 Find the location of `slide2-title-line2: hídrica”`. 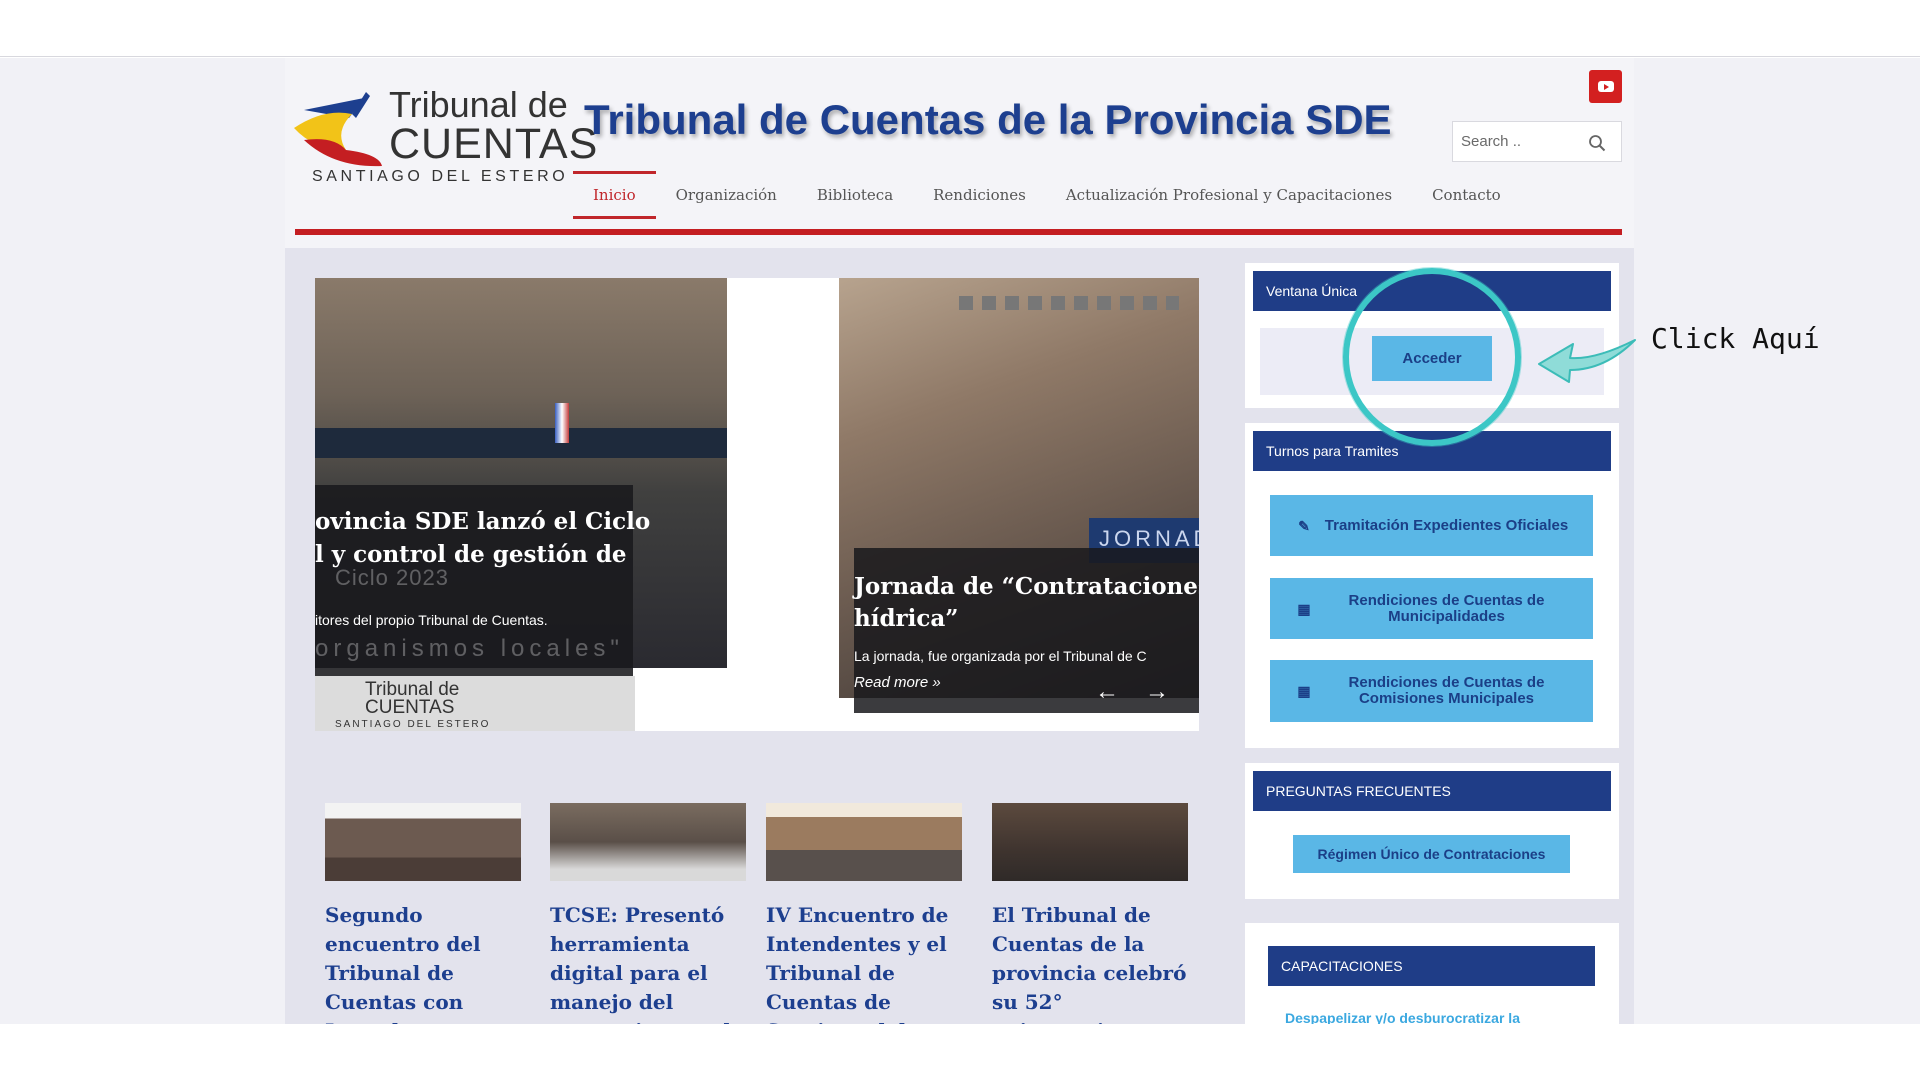

slide2-title-line2: hídrica” is located at coordinates (906, 618).